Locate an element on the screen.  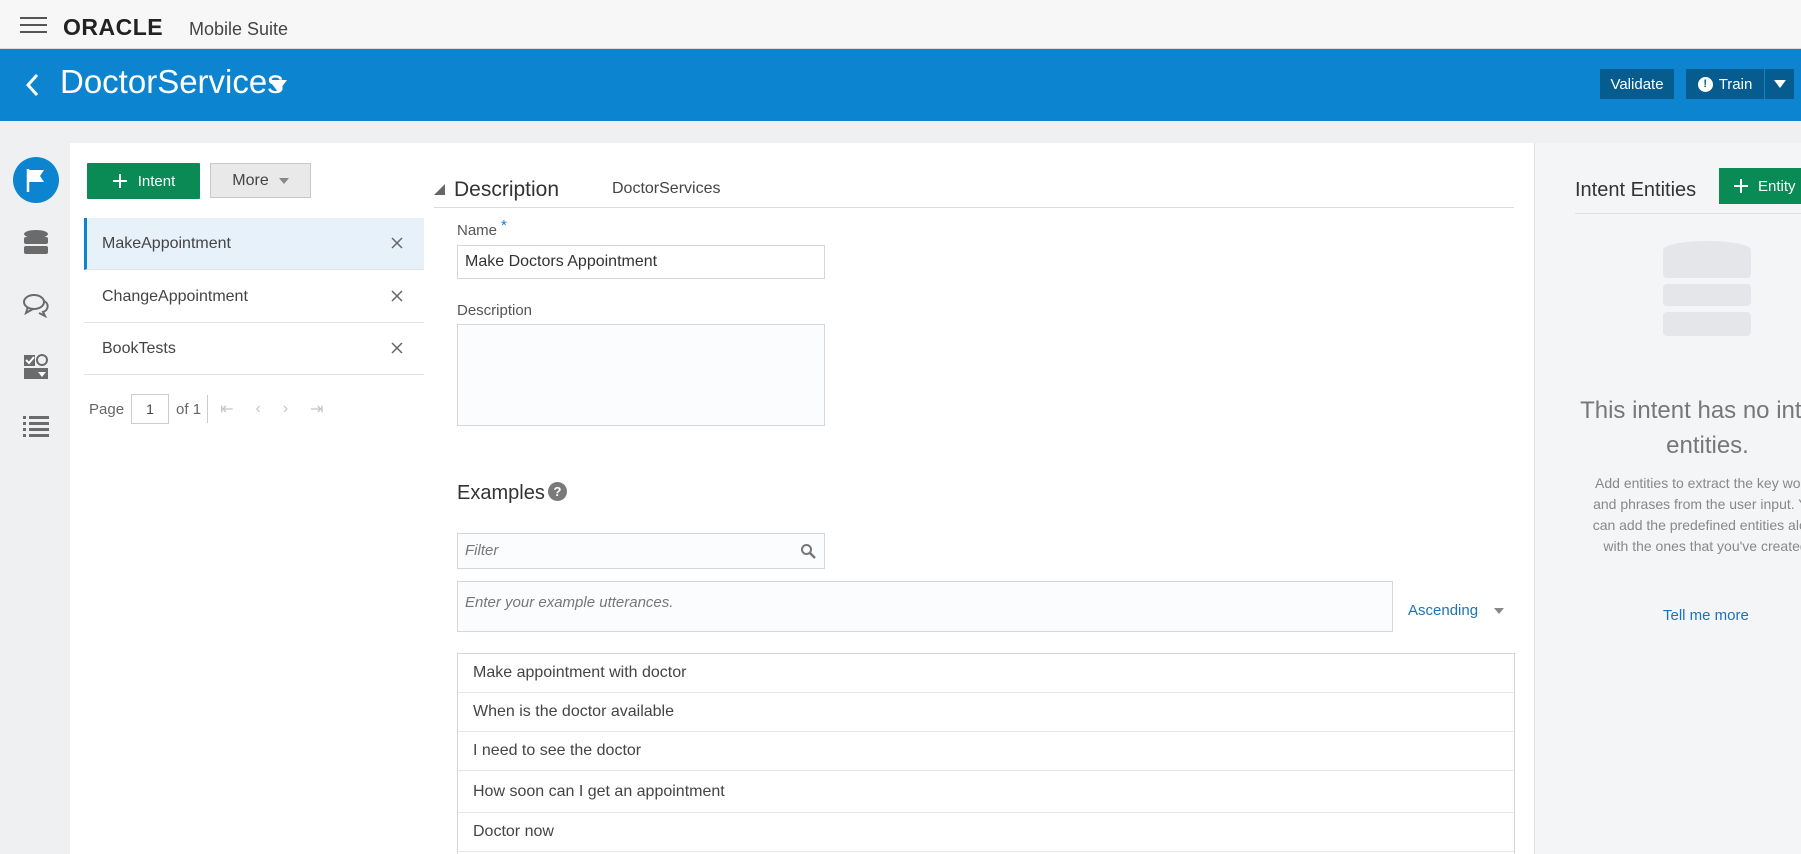
example-row: I need to see the doctor is located at coordinates (986, 751).